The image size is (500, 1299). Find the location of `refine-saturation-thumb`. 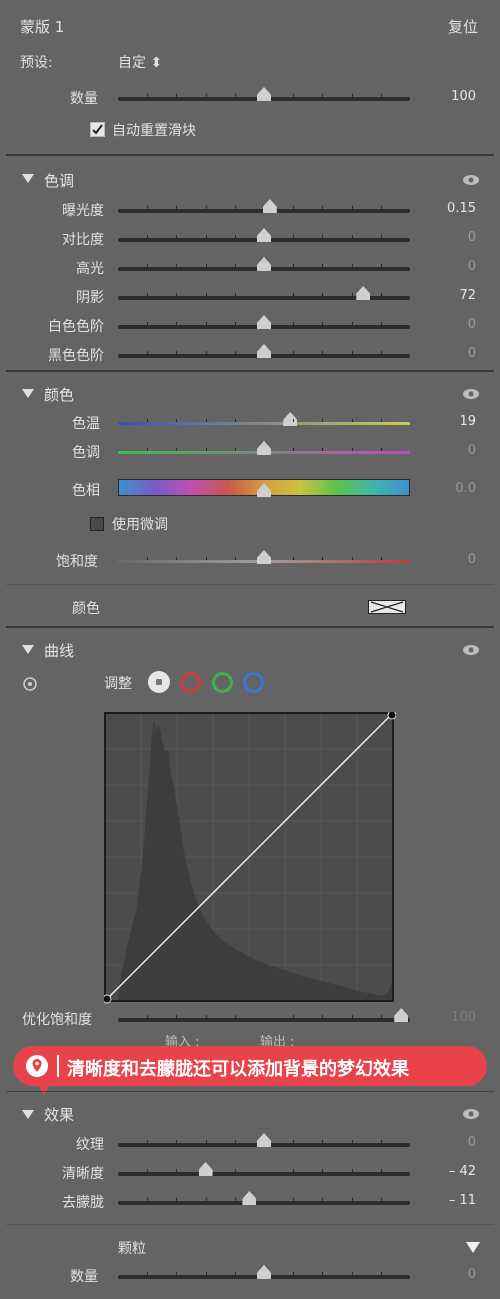

refine-saturation-thumb is located at coordinates (401, 1015).